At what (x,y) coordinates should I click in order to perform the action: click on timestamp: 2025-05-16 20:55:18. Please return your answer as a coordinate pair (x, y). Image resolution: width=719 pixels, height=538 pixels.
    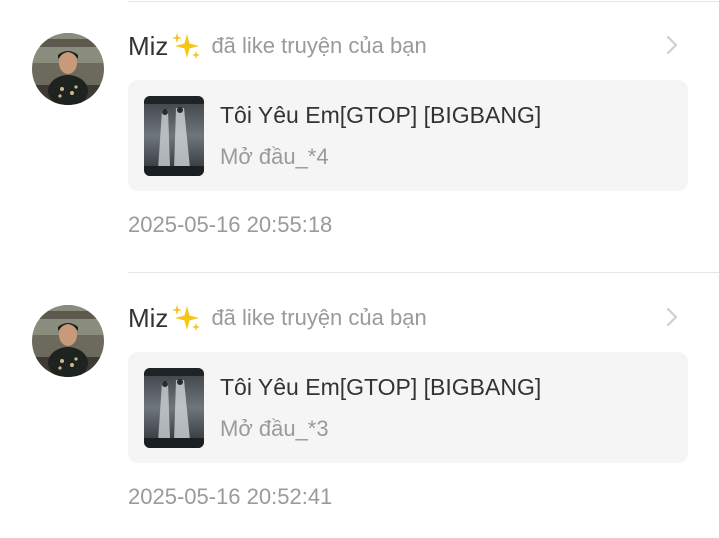
    Looking at the image, I should click on (230, 224).